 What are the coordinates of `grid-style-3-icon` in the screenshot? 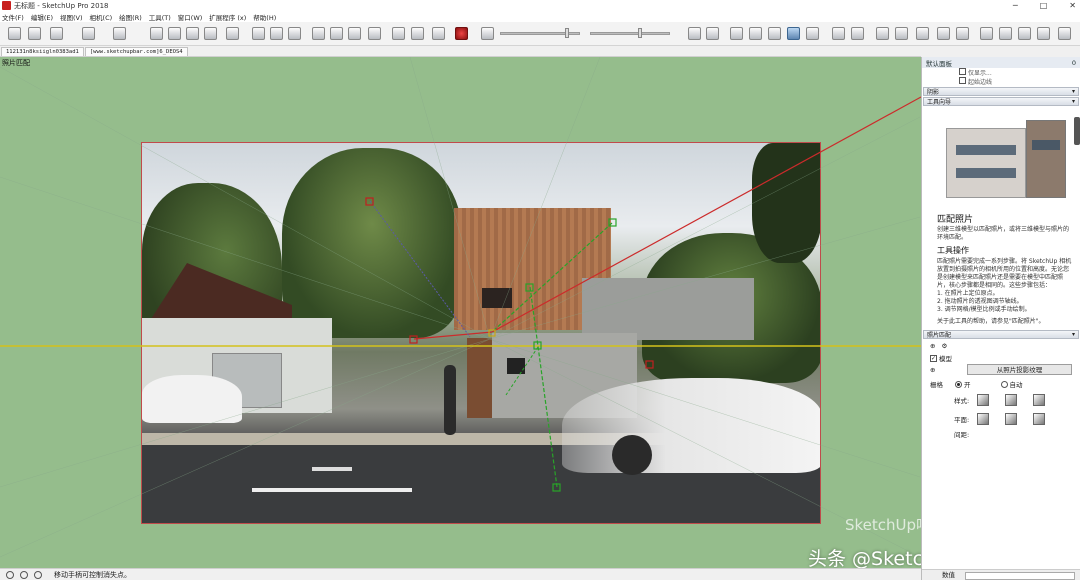 It's located at (1039, 400).